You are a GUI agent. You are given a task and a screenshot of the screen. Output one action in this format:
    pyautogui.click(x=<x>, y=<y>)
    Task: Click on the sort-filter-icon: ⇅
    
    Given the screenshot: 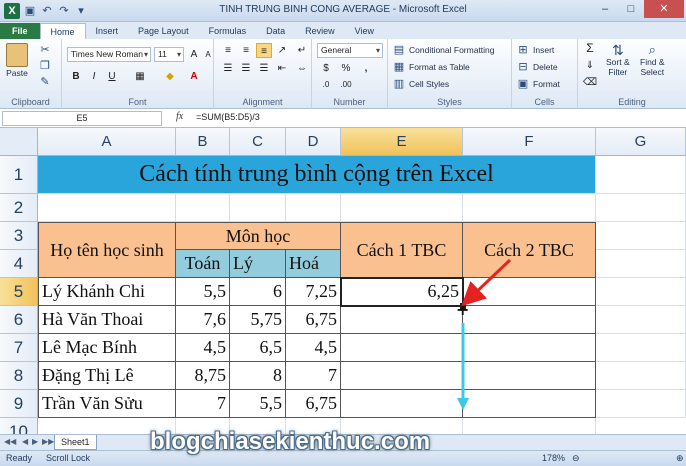 What is the action you would take?
    pyautogui.click(x=617, y=50)
    